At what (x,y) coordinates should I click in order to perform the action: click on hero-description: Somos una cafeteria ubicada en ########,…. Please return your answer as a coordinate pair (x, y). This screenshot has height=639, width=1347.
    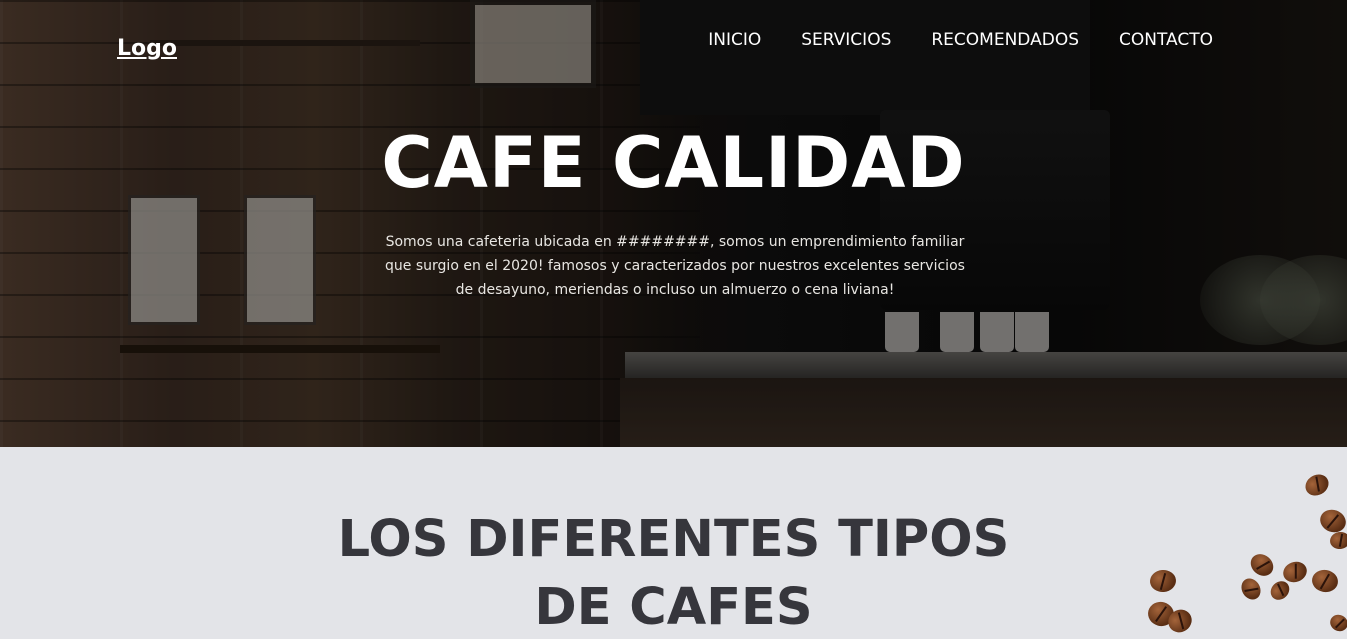
    Looking at the image, I should click on (675, 266).